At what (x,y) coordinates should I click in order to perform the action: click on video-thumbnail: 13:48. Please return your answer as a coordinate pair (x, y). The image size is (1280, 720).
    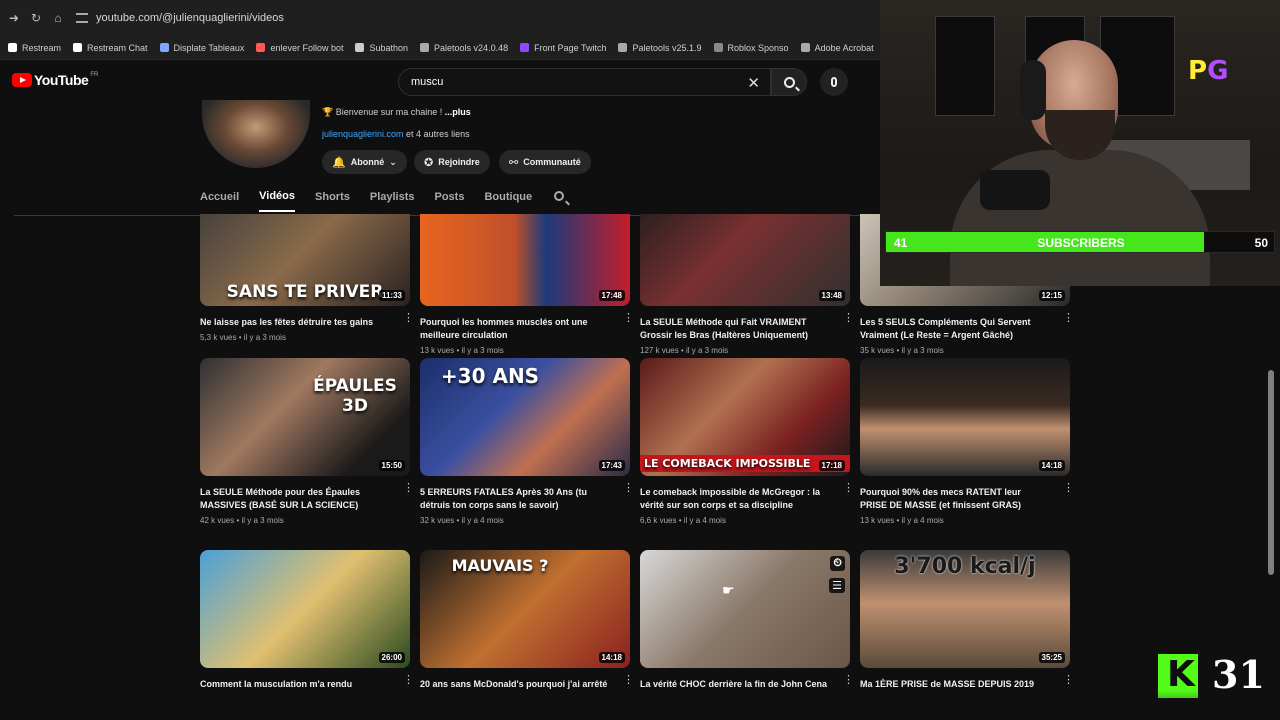
    Looking at the image, I should click on (745, 260).